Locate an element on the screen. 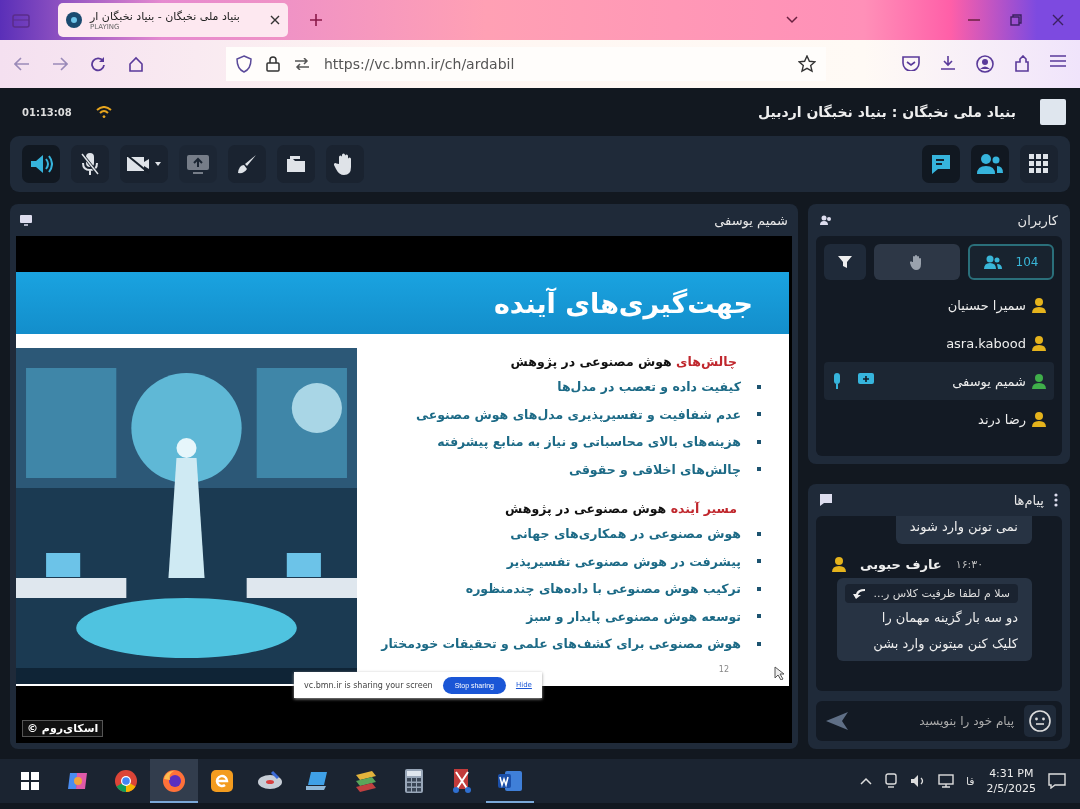  forward-icon is located at coordinates (60, 64).